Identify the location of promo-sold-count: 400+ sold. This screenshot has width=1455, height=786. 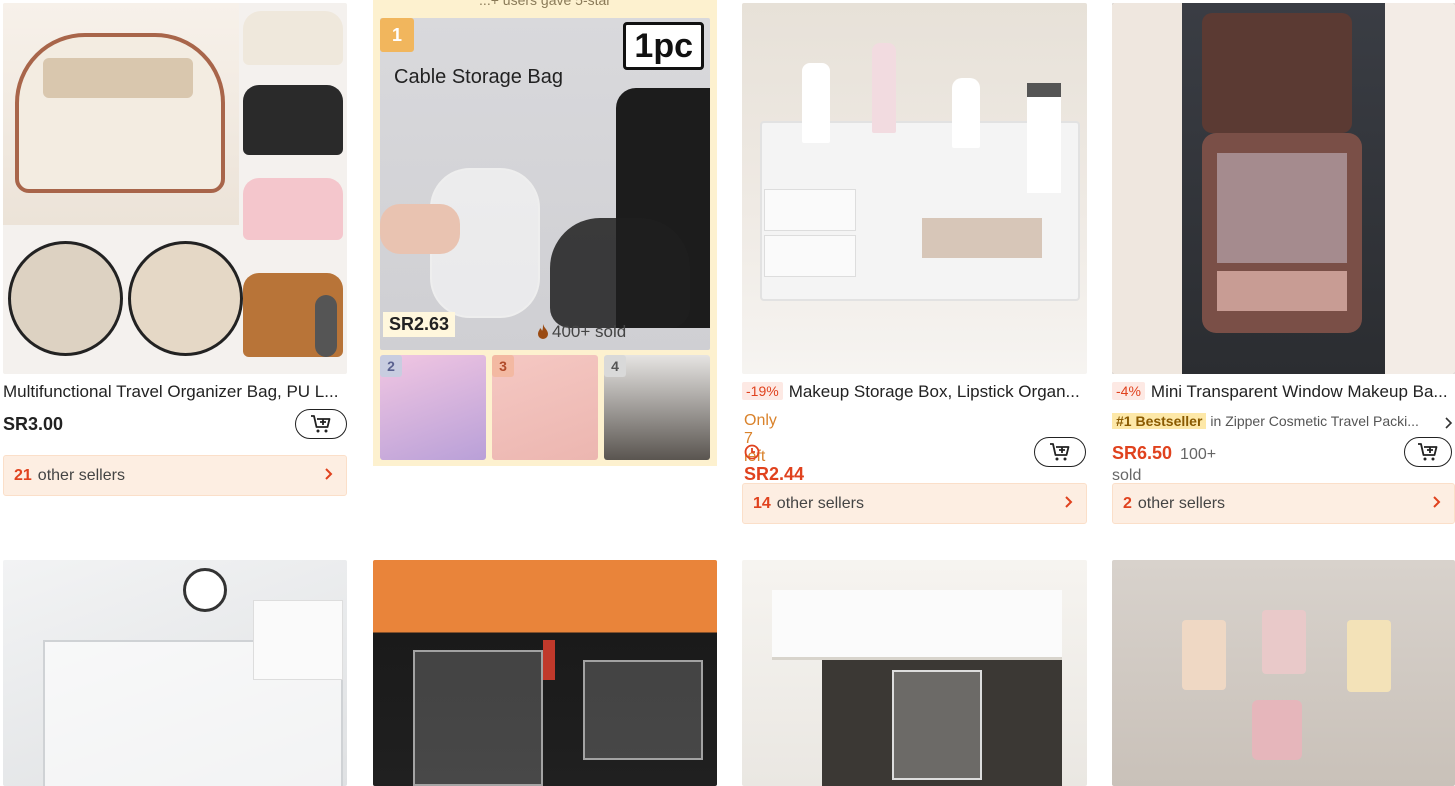
(581, 332).